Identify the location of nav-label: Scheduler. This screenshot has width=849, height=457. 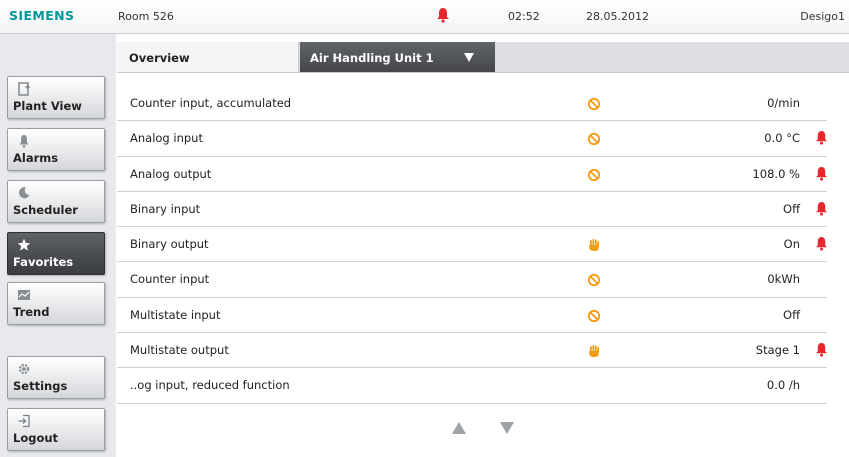
(45, 210).